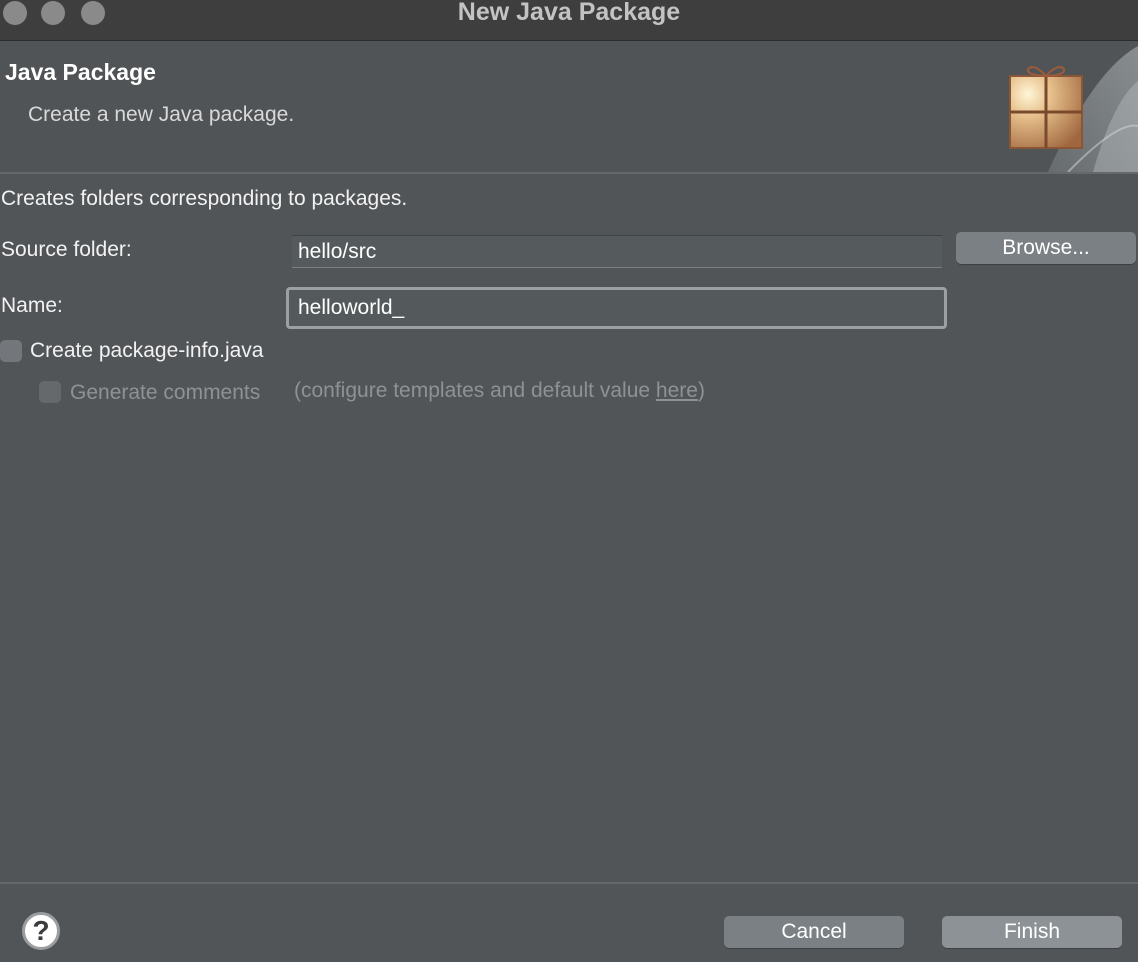  What do you see at coordinates (677, 390) in the screenshot?
I see `configure-templates-link: here` at bounding box center [677, 390].